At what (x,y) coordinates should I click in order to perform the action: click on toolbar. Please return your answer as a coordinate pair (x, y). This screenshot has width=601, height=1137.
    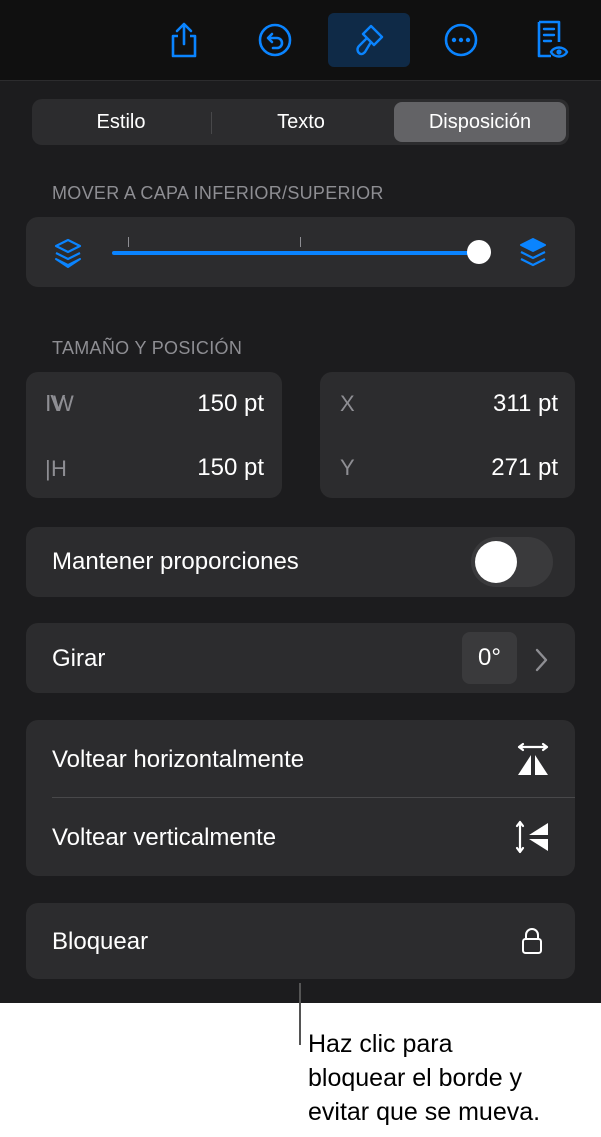
    Looking at the image, I should click on (300, 40).